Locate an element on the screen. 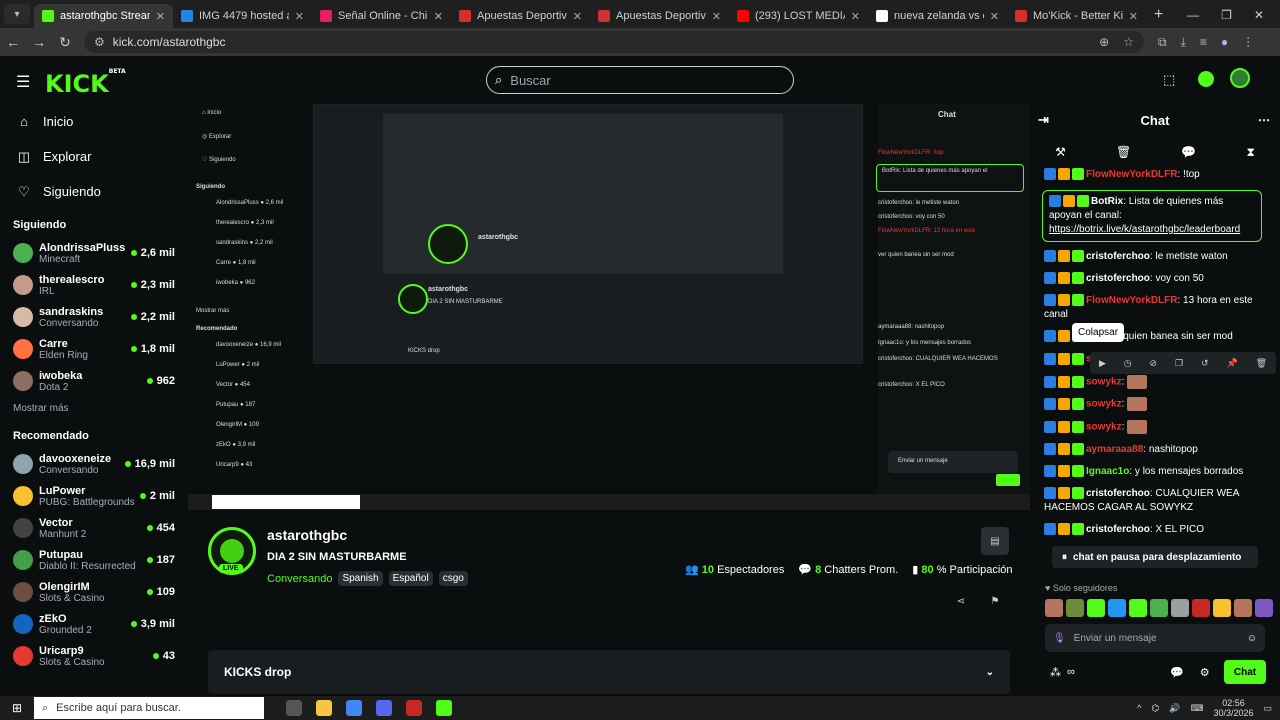 The image size is (1280, 720). zoom-icon: ⊕ is located at coordinates (1104, 42).